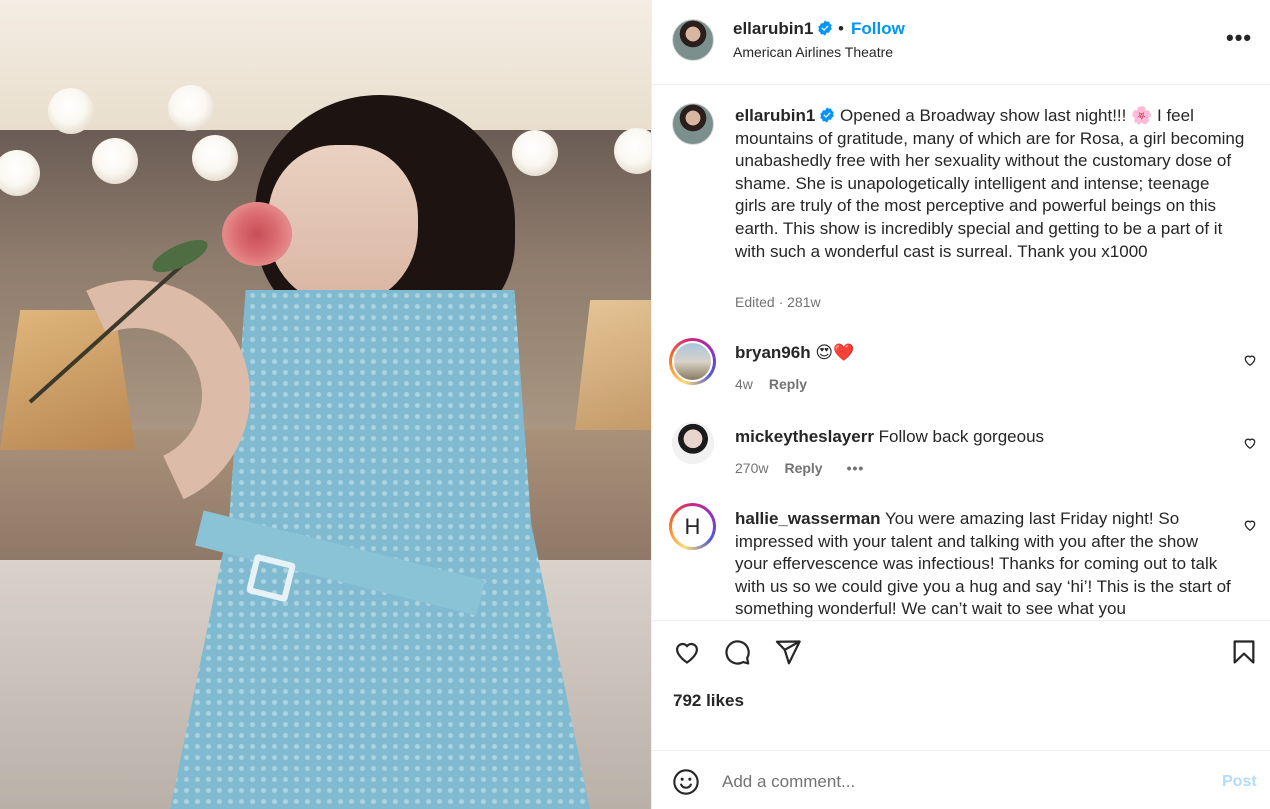  What do you see at coordinates (686, 782) in the screenshot?
I see `emoji-icon` at bounding box center [686, 782].